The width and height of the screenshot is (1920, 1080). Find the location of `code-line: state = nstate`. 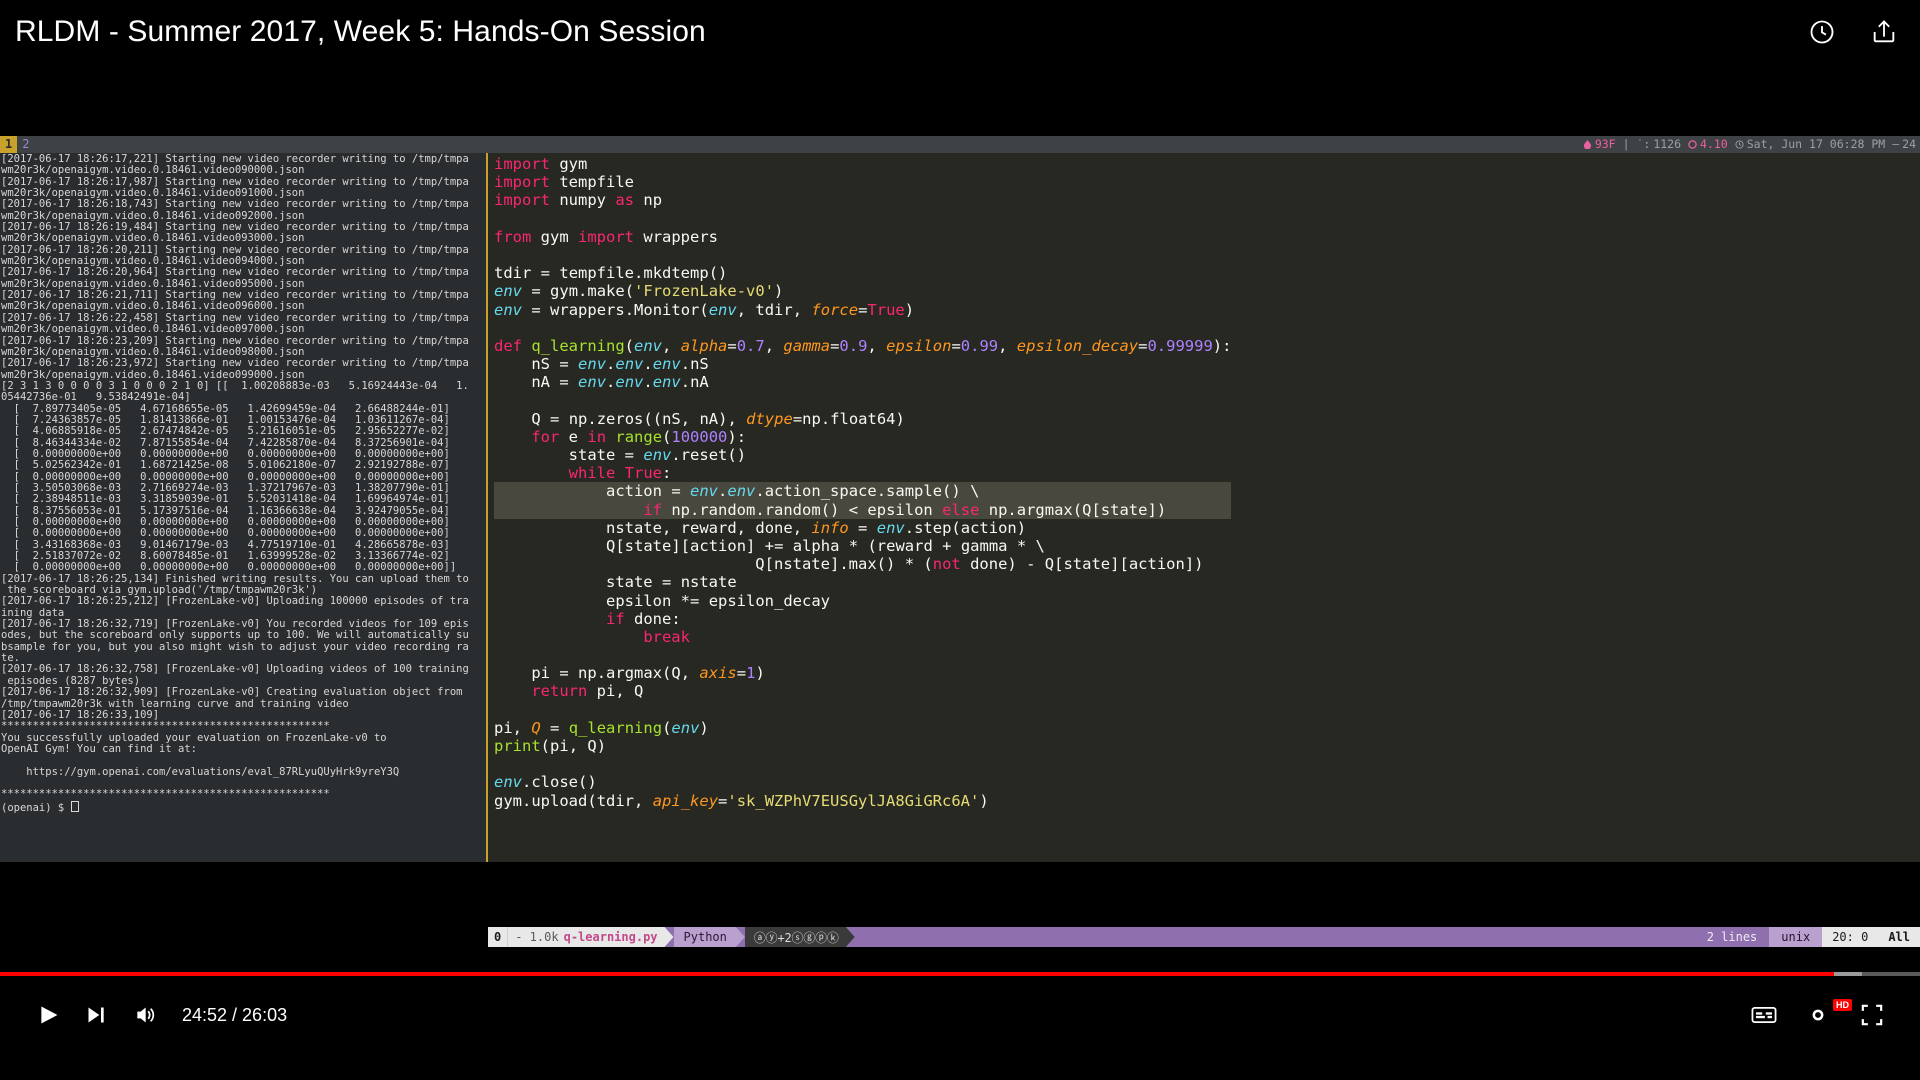

code-line: state = nstate is located at coordinates (671, 582).